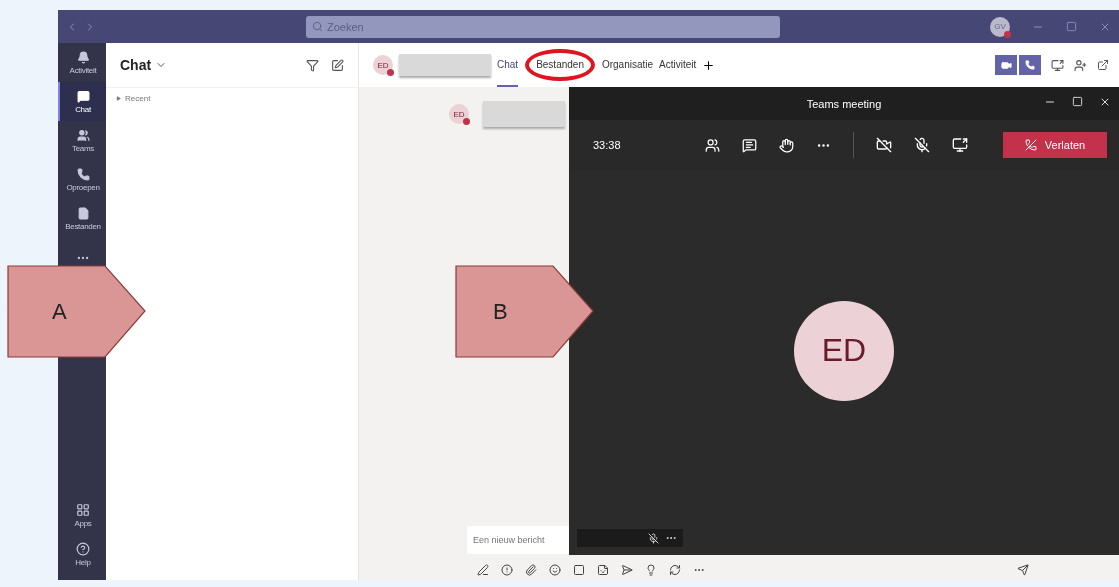 Image resolution: width=1119 pixels, height=587 pixels. Describe the element at coordinates (483, 570) in the screenshot. I see `format-icon` at that location.